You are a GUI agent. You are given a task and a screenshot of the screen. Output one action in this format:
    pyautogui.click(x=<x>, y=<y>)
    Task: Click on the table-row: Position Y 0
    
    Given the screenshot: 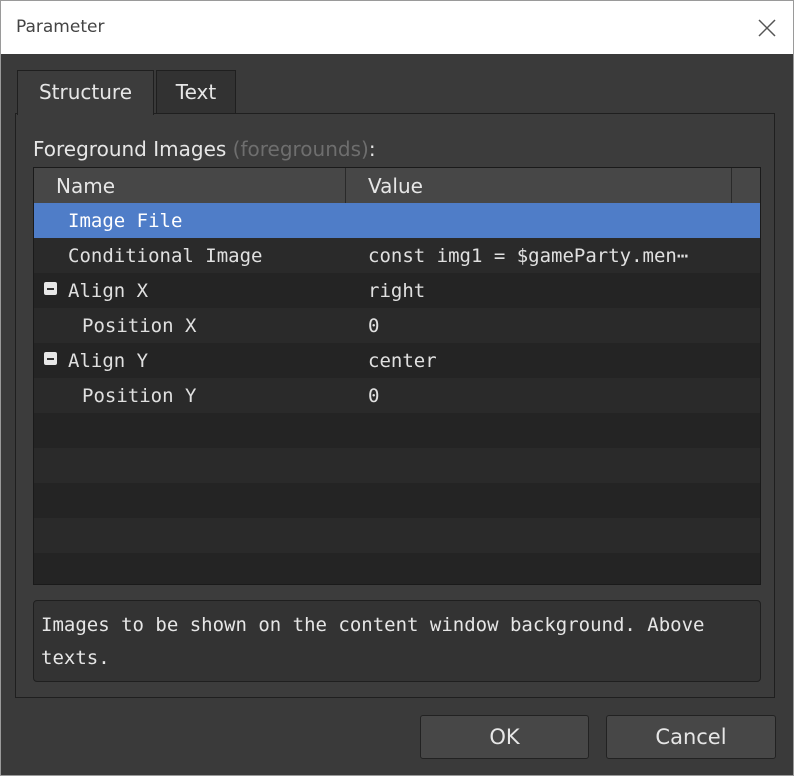 What is the action you would take?
    pyautogui.click(x=397, y=395)
    